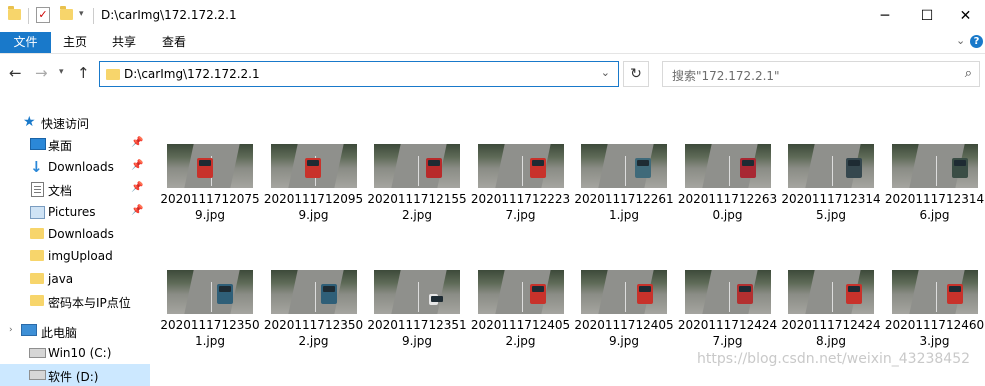 The image size is (985, 386). I want to click on file-item: 2020111712155 2.jpg, so click(417, 184).